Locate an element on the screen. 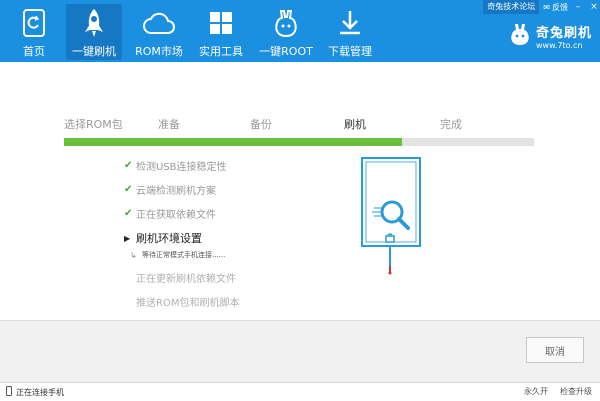 The height and width of the screenshot is (401, 600). status-item: 永久开 is located at coordinates (536, 391).